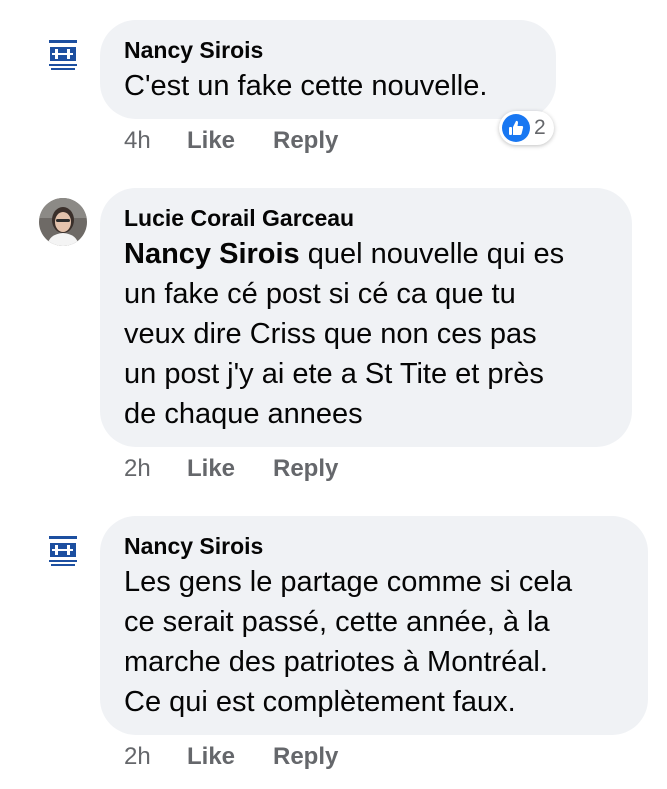  What do you see at coordinates (337, 622) in the screenshot?
I see `comment-text-line: ce serait passé, cette année, à la` at bounding box center [337, 622].